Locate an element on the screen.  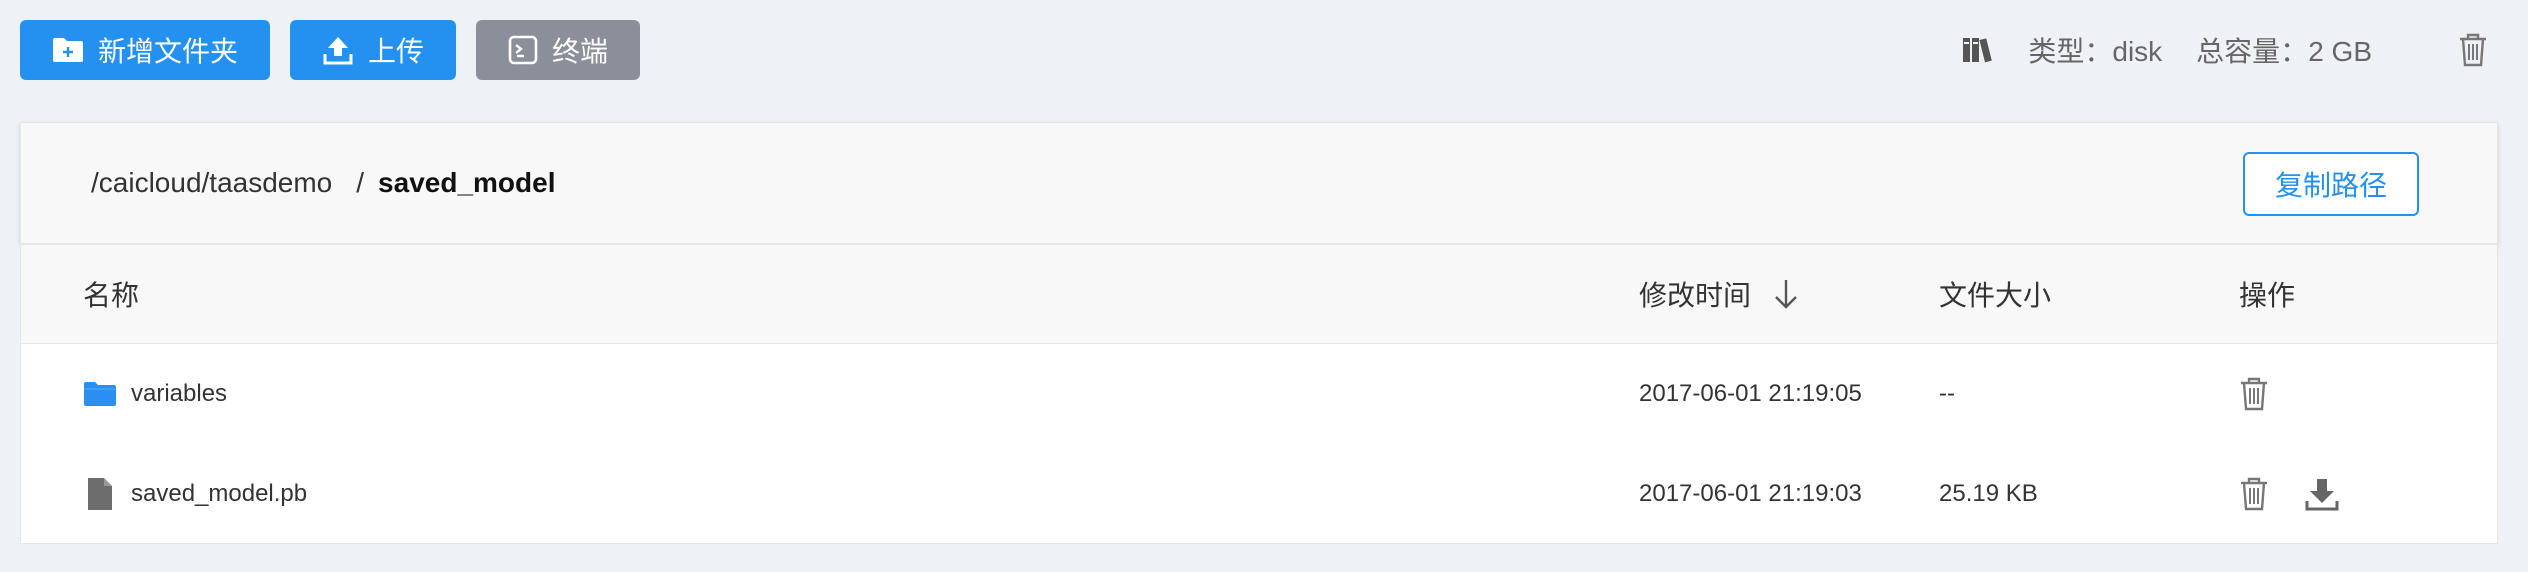
storage-capacity-label: 总容量： is located at coordinates (2252, 51).